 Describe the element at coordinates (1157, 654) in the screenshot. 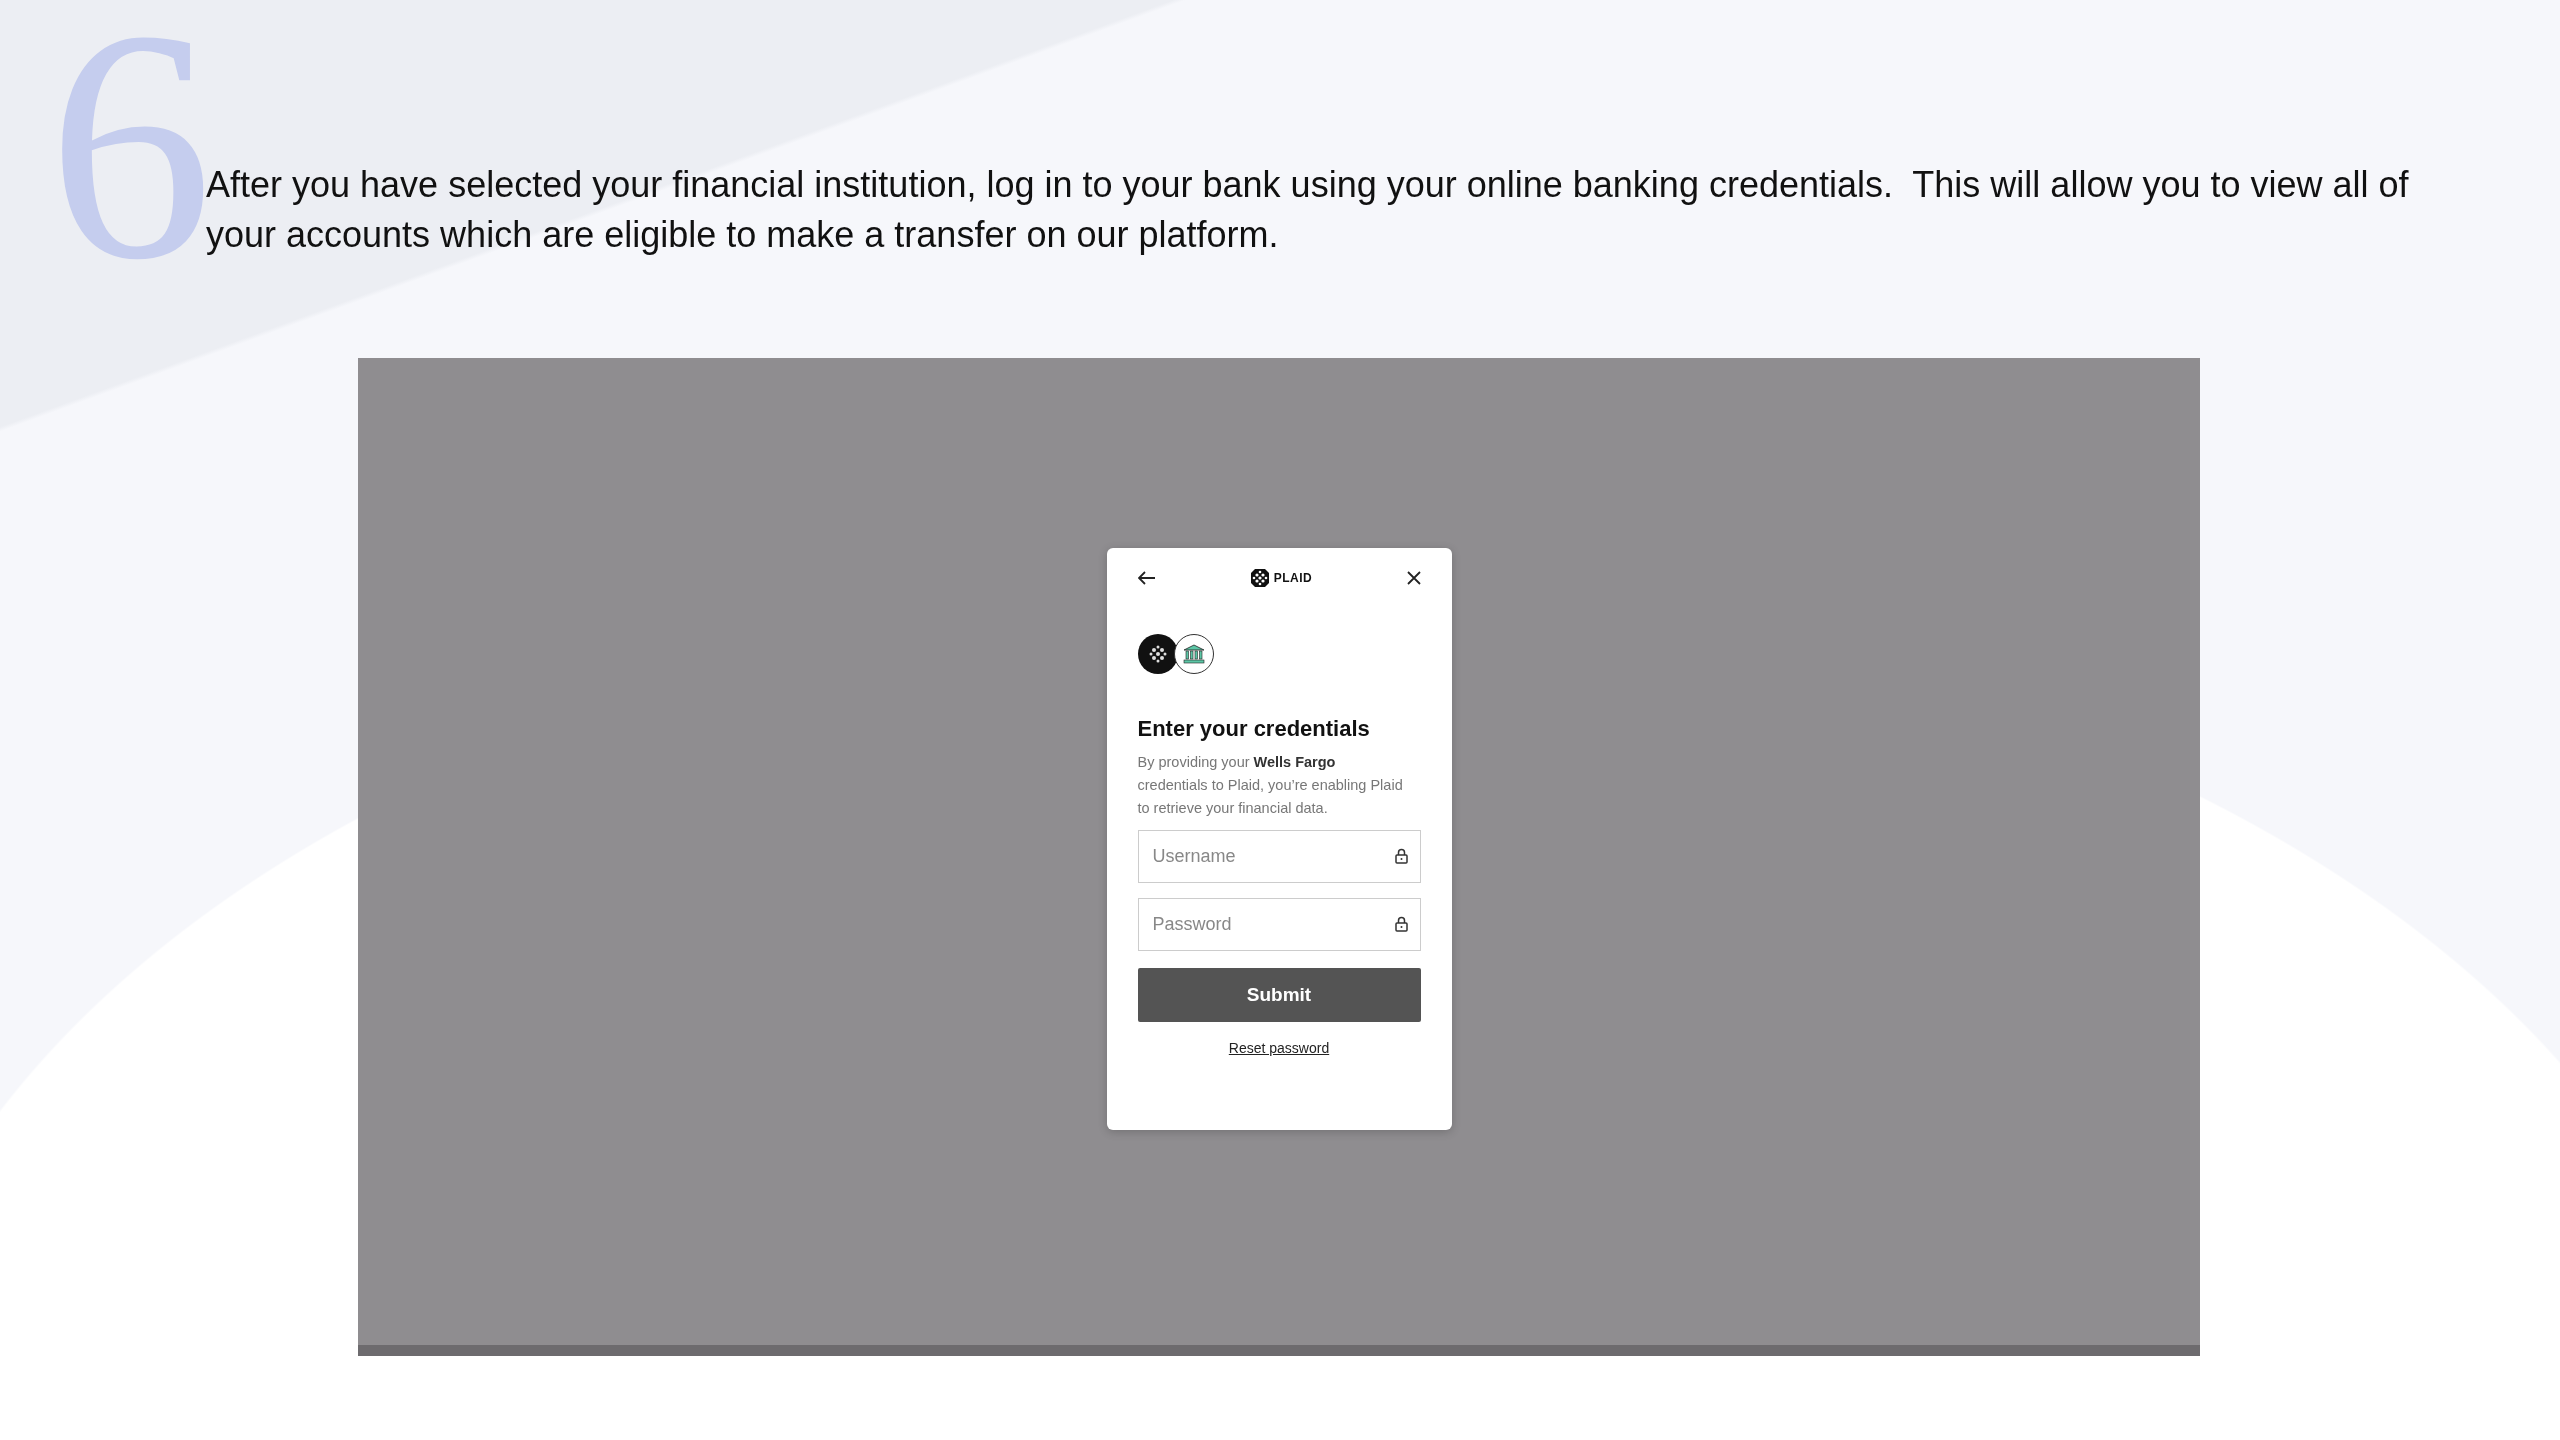

I see `logo-avatar-icon` at that location.